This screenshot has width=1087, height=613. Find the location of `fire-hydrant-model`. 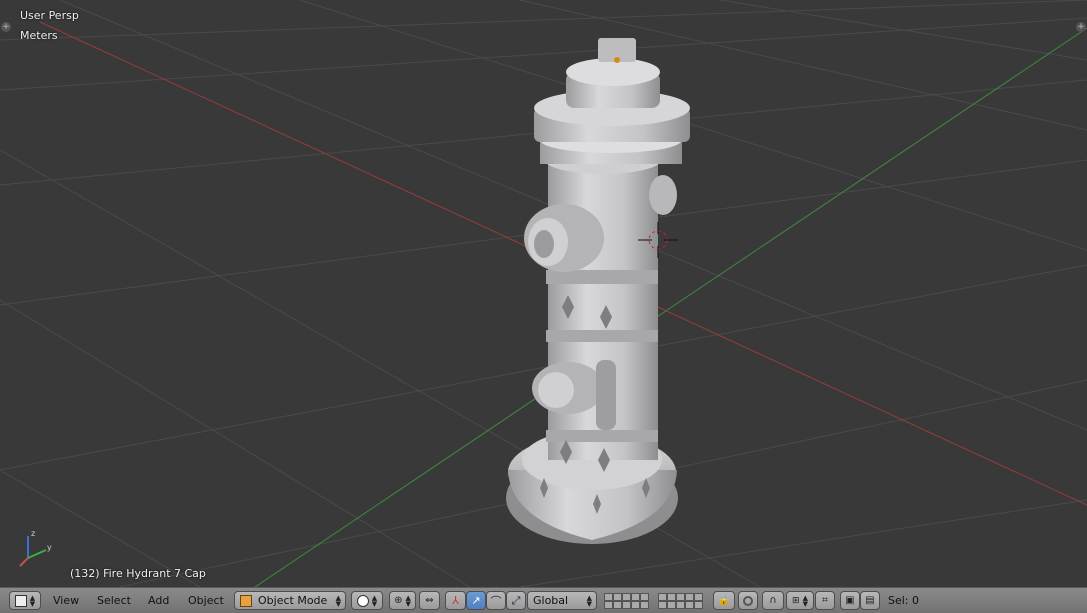

fire-hydrant-model is located at coordinates (598, 291).